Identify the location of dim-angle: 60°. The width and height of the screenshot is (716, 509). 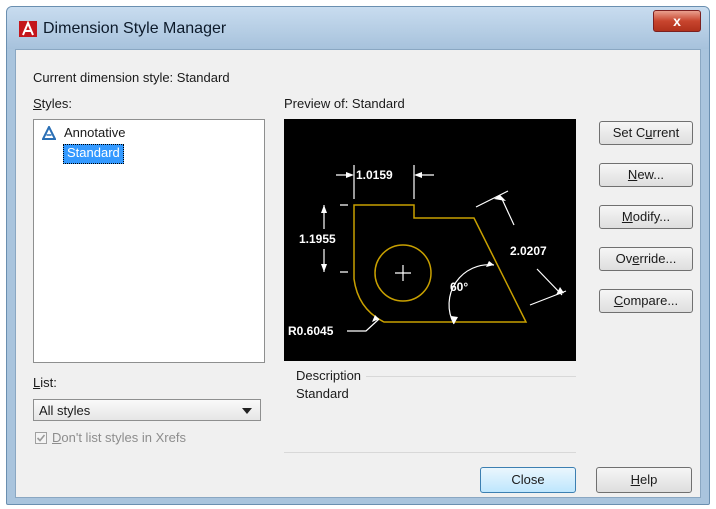
(459, 287).